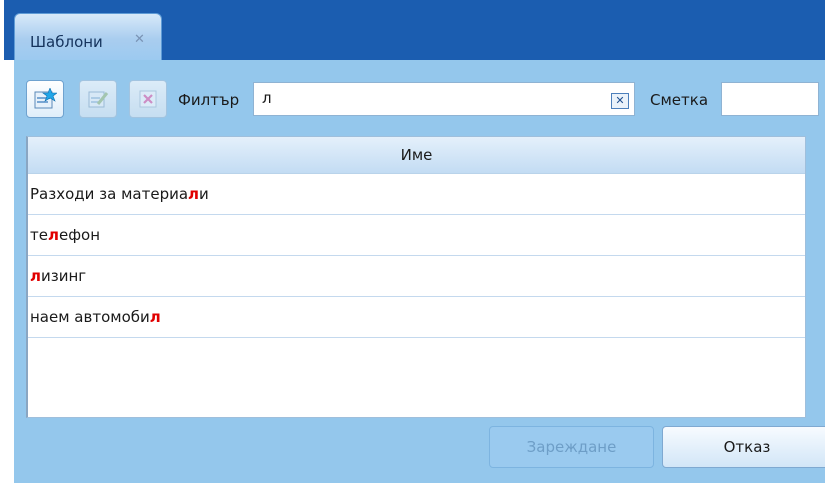 Image resolution: width=825 pixels, height=483 pixels. What do you see at coordinates (90, 317) in the screenshot?
I see `row-text-before: наем автомоби` at bounding box center [90, 317].